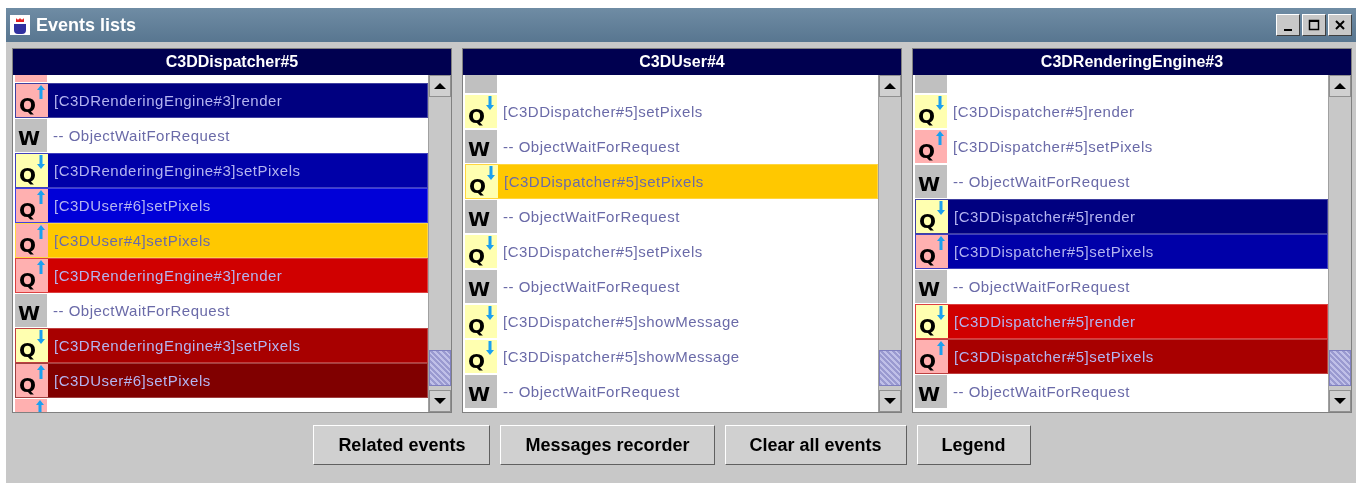 The height and width of the screenshot is (483, 1357). I want to click on close-button, so click(1340, 25).